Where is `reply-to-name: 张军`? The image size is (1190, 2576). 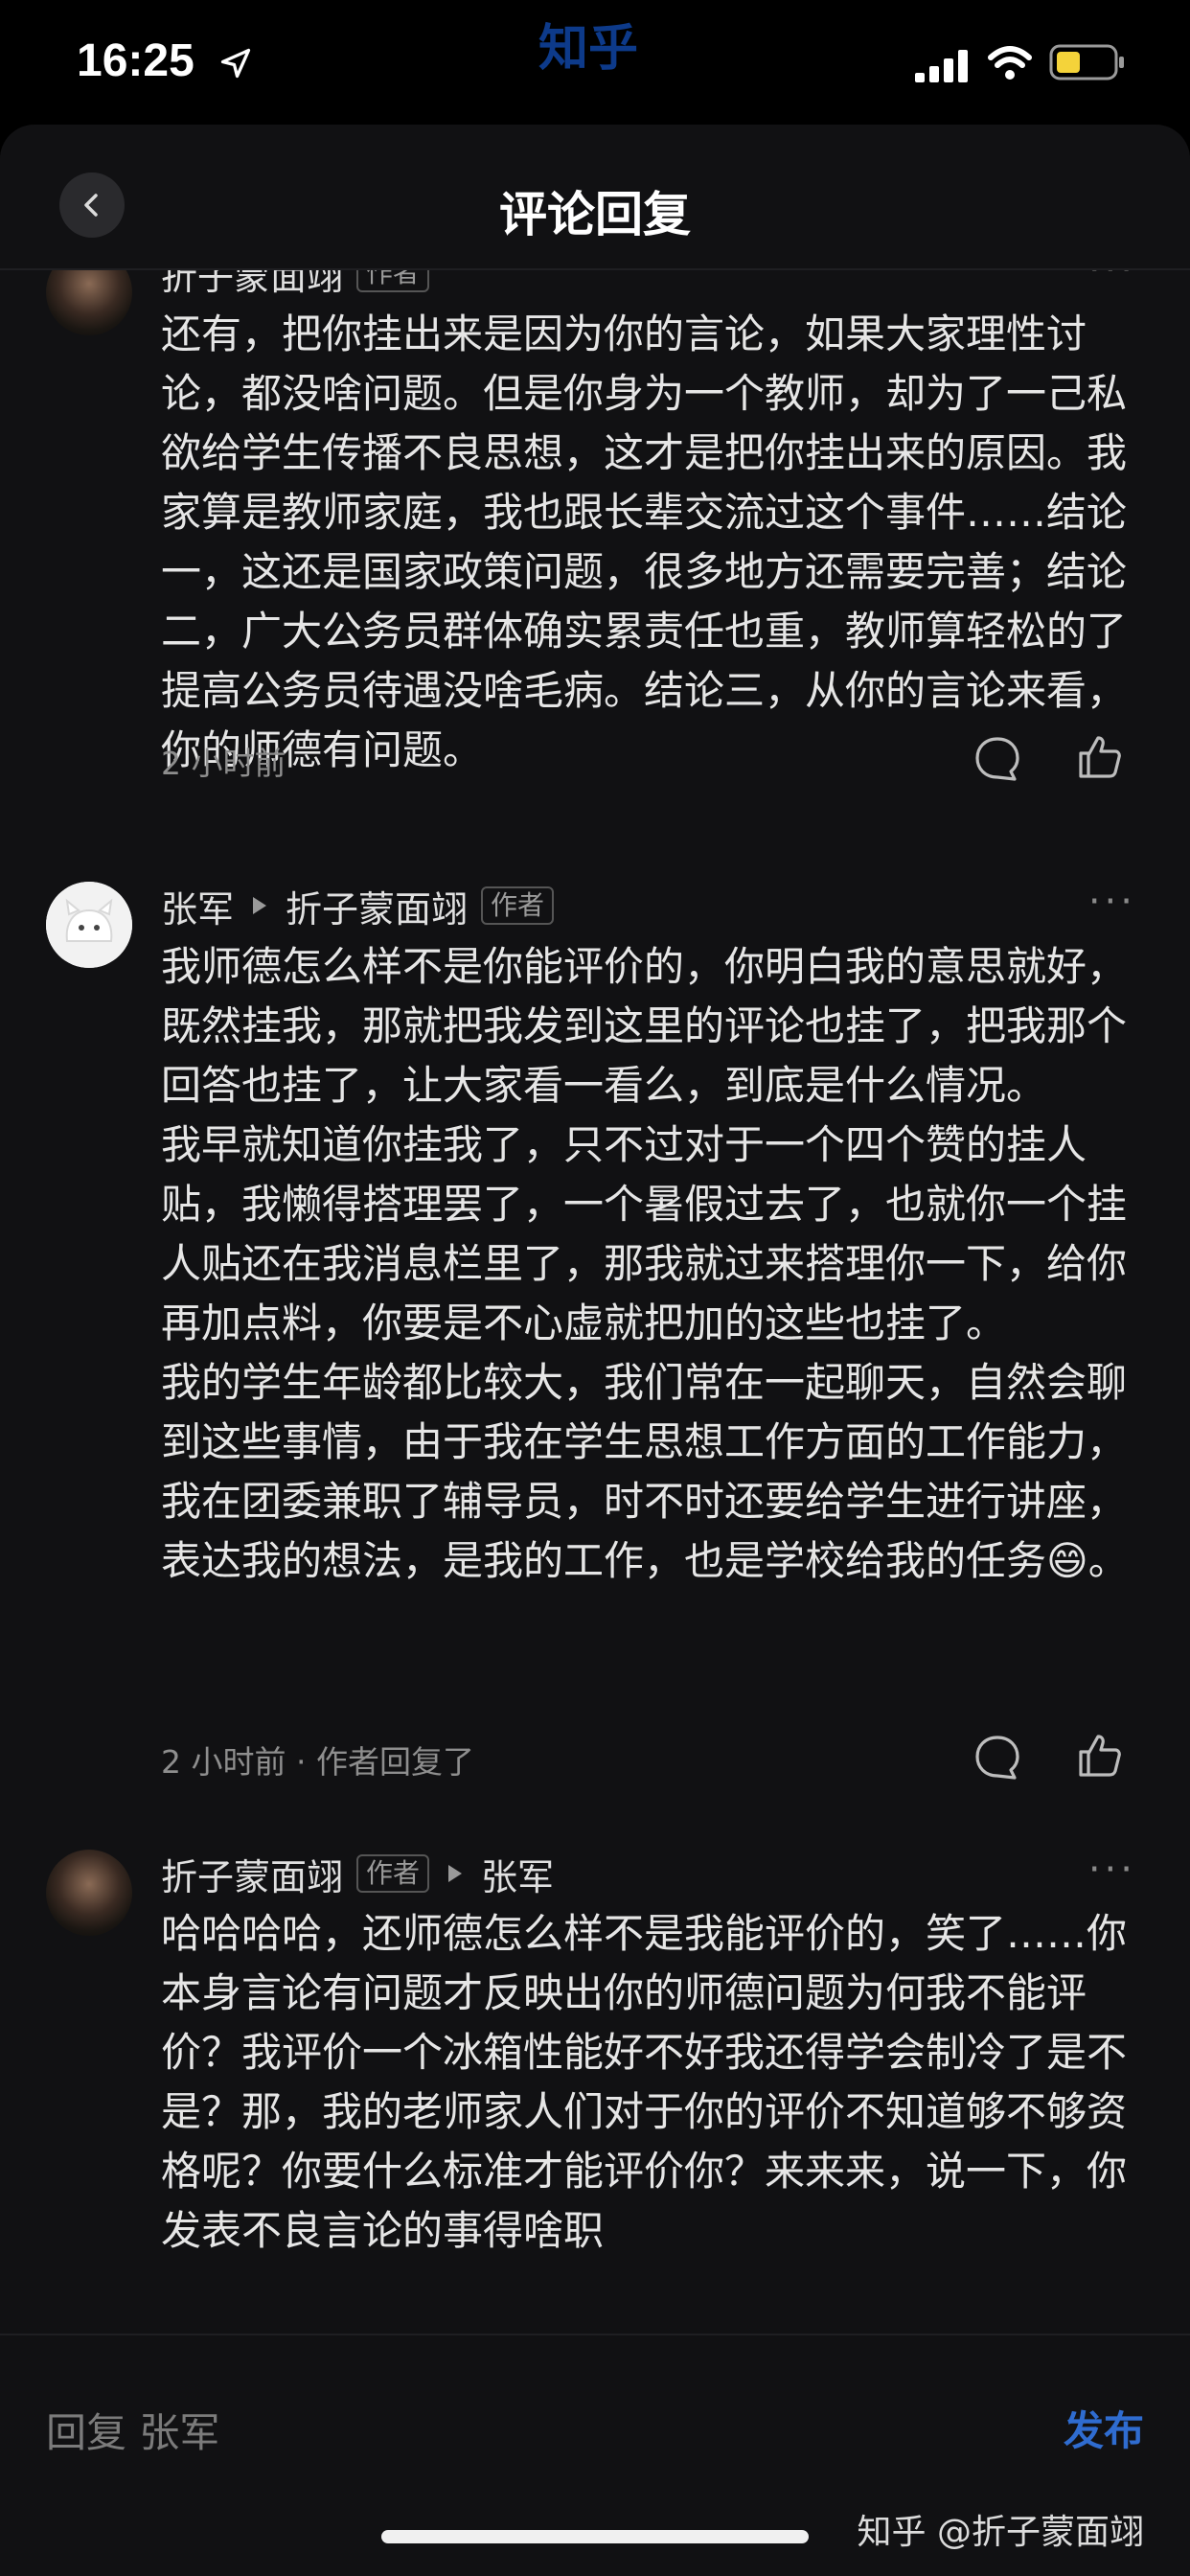 reply-to-name: 张军 is located at coordinates (517, 1874).